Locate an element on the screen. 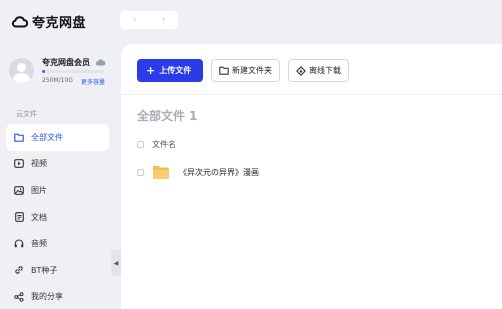  file-count: 1 is located at coordinates (193, 116).